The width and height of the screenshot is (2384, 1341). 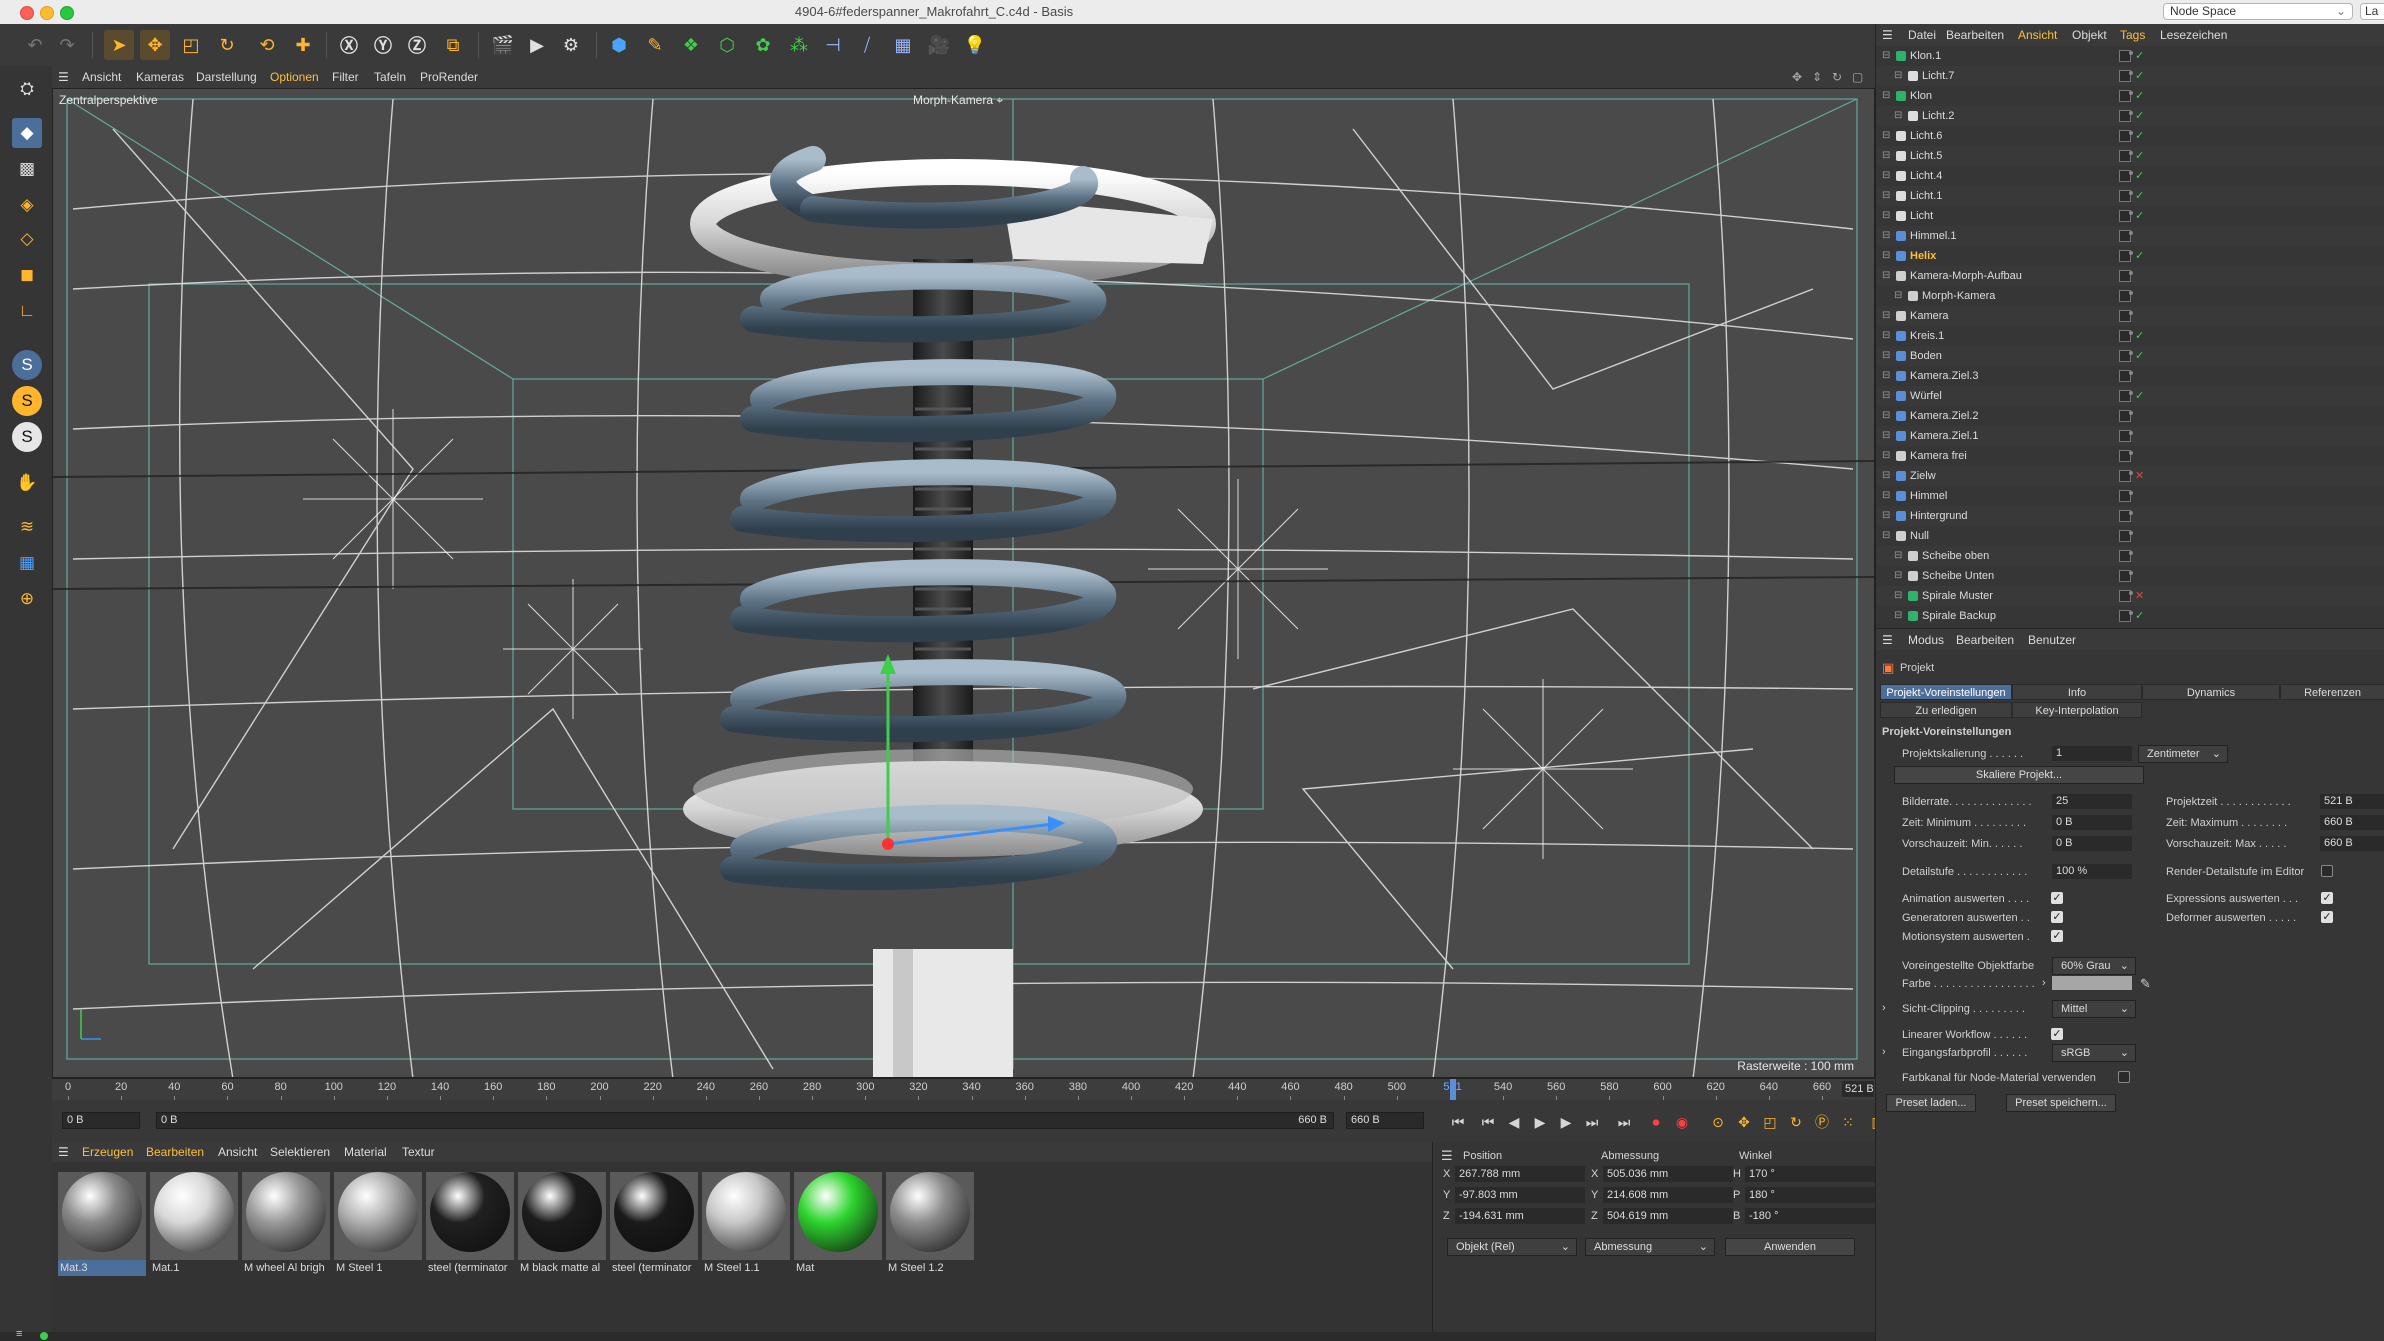 What do you see at coordinates (1927, 336) in the screenshot?
I see `object-name: Kreis.1` at bounding box center [1927, 336].